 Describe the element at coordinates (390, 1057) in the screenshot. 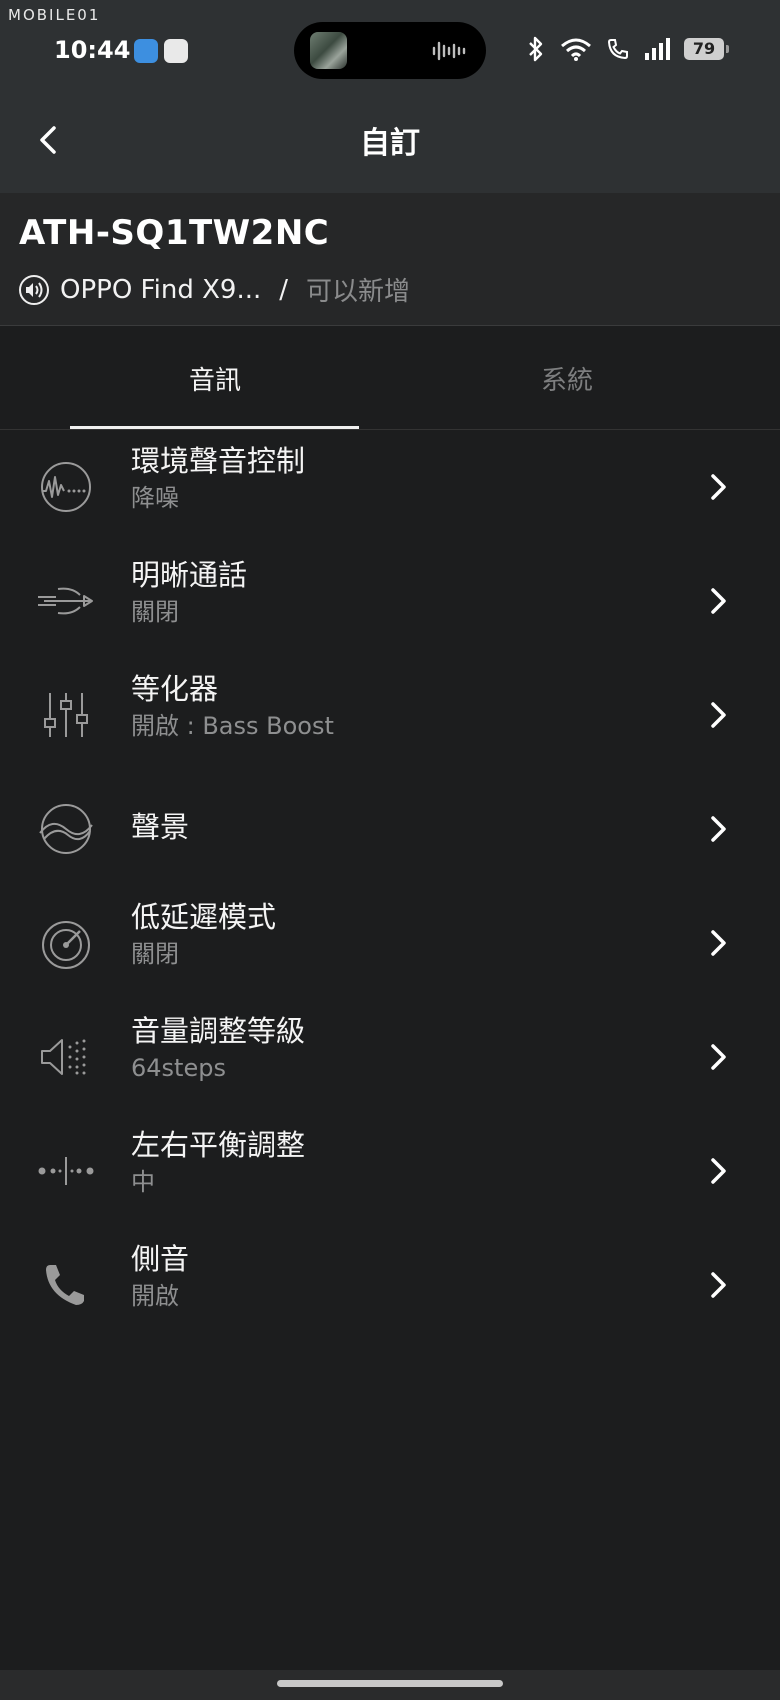

I see `list-item-volume-steps: 音量調整等級 64steps` at that location.